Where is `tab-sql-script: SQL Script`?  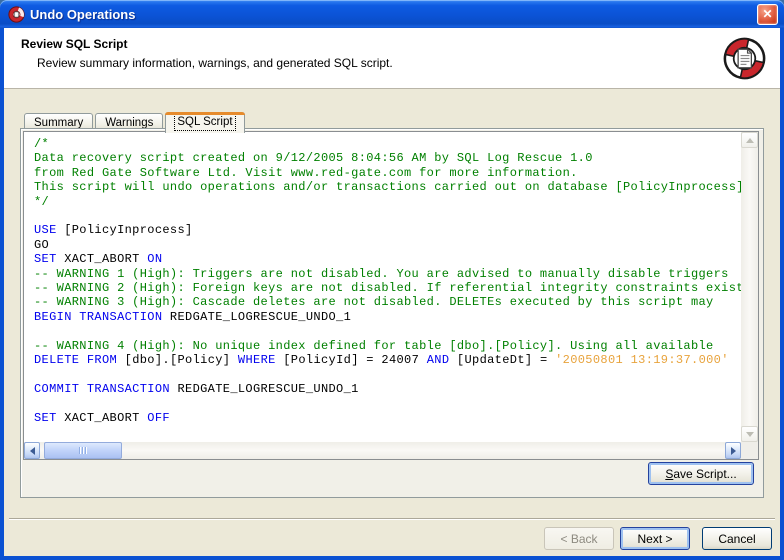 tab-sql-script: SQL Script is located at coordinates (205, 122).